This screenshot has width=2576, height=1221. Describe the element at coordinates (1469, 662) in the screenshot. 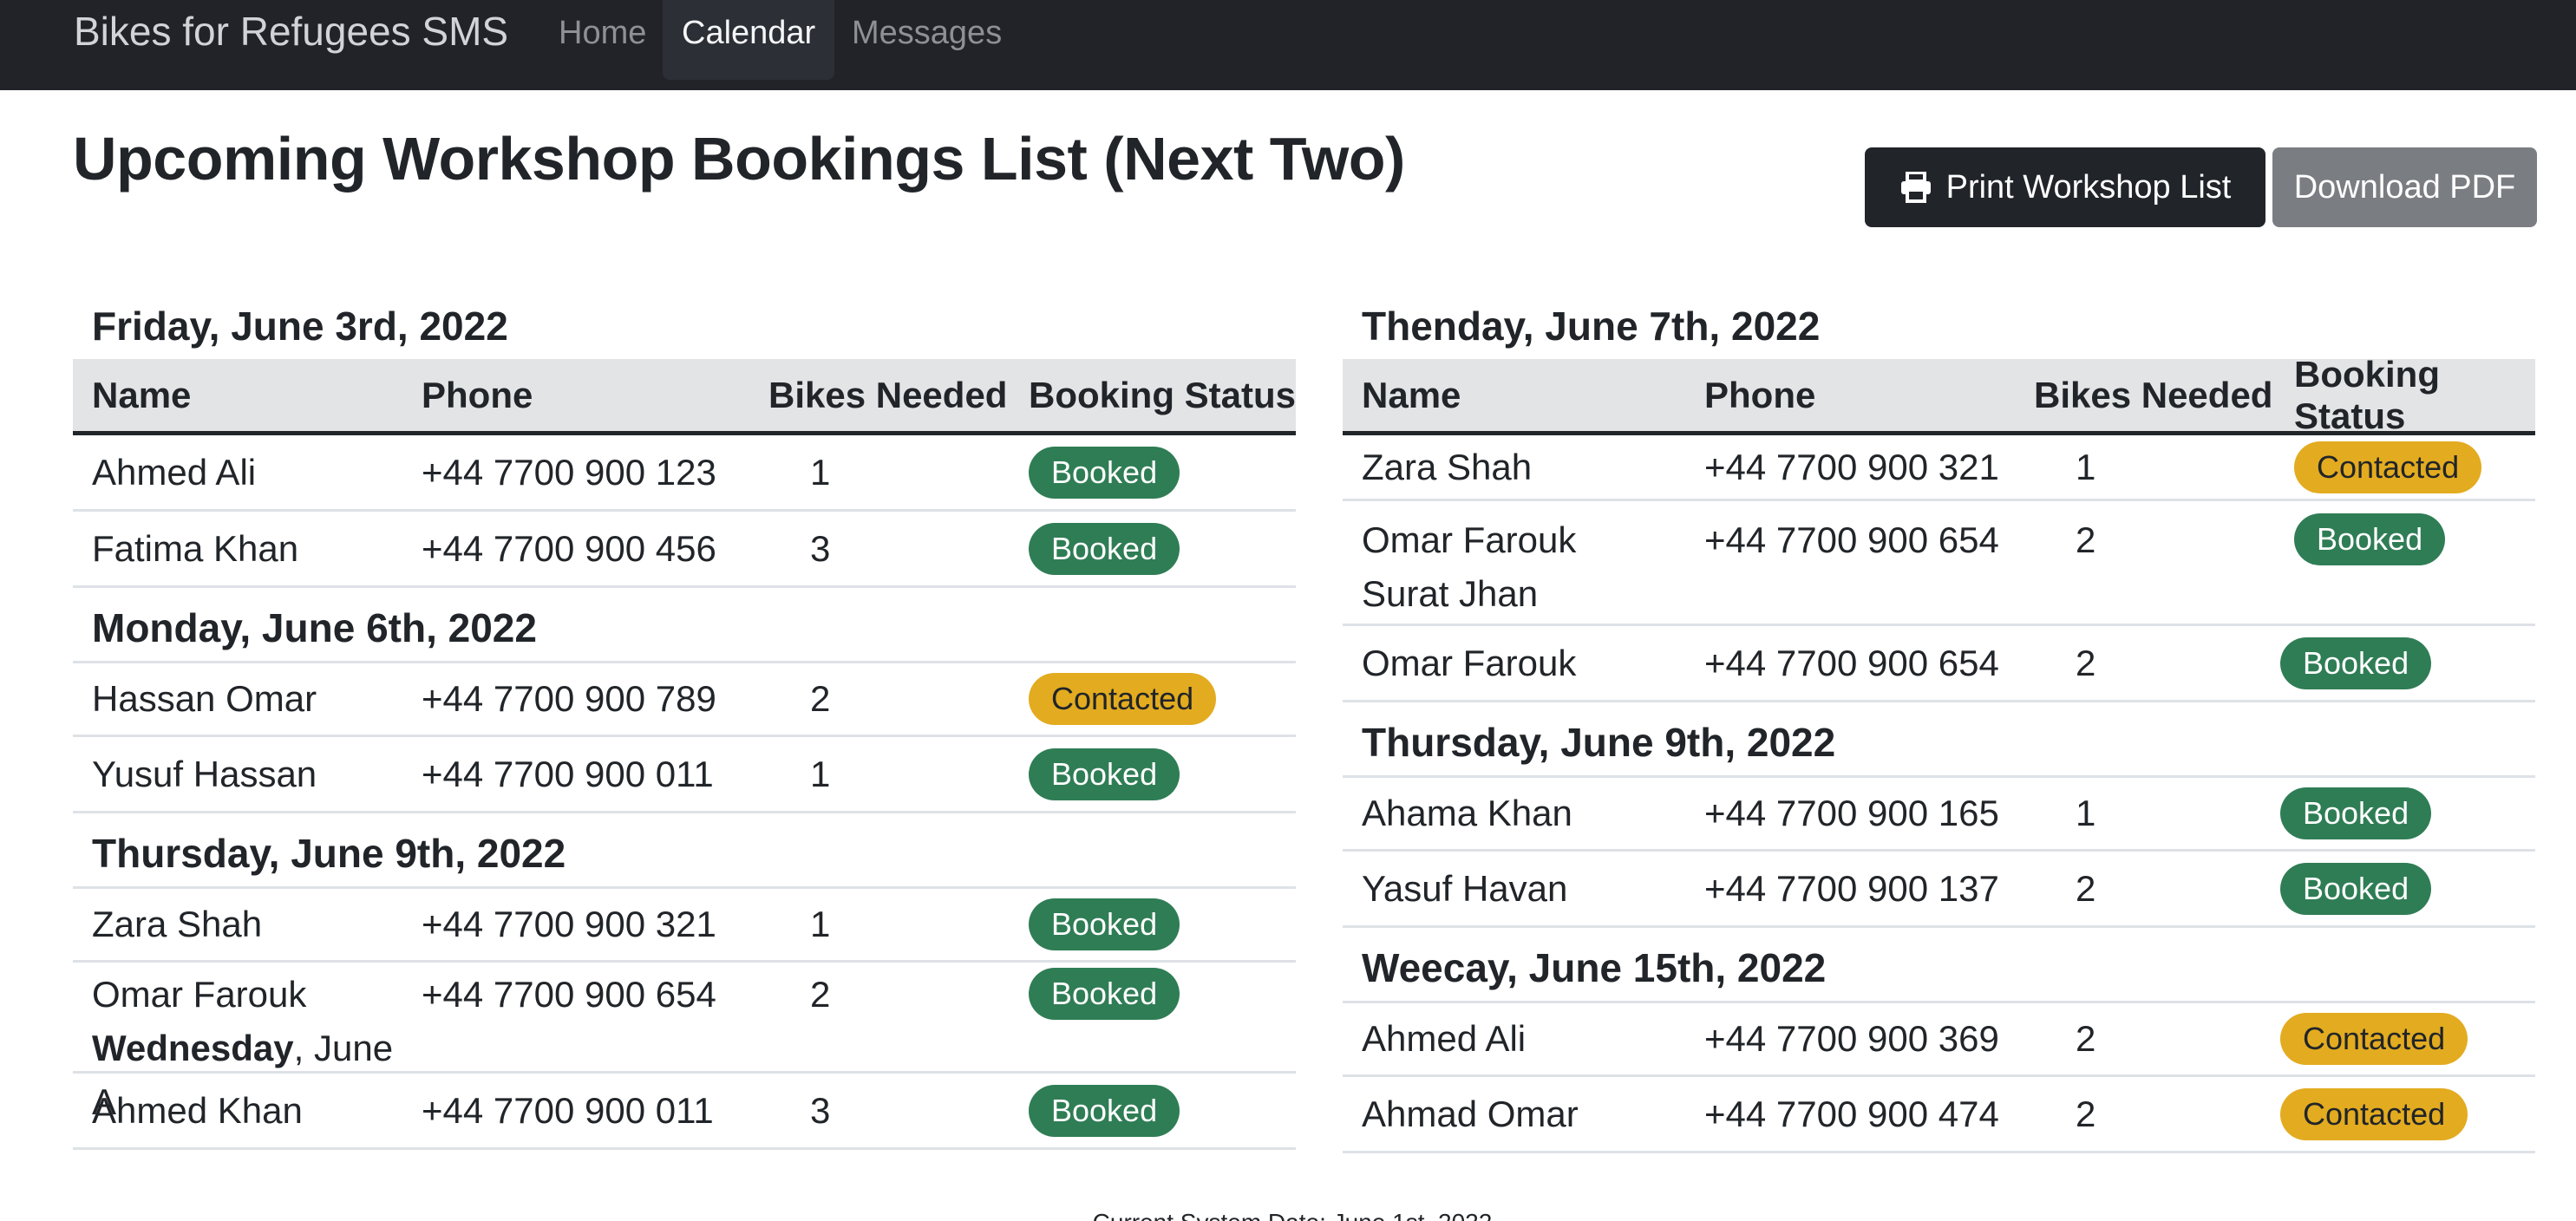

I see `row-name: Omar Farouk` at that location.